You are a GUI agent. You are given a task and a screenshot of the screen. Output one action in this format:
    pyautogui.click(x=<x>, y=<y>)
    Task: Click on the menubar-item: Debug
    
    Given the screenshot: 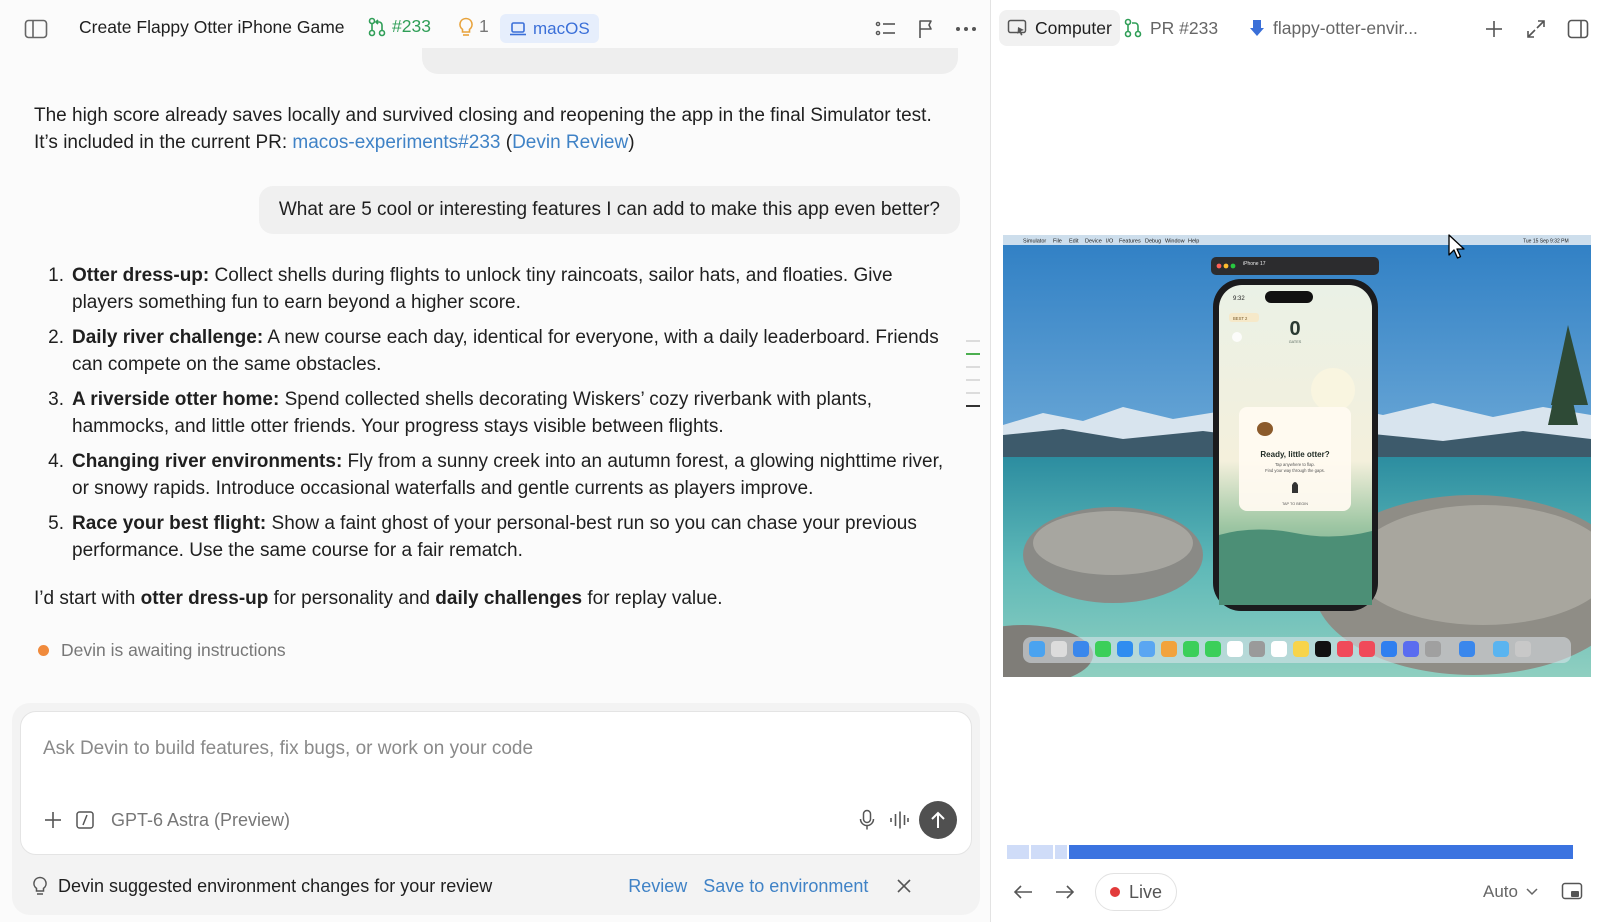 What is the action you would take?
    pyautogui.click(x=1153, y=242)
    